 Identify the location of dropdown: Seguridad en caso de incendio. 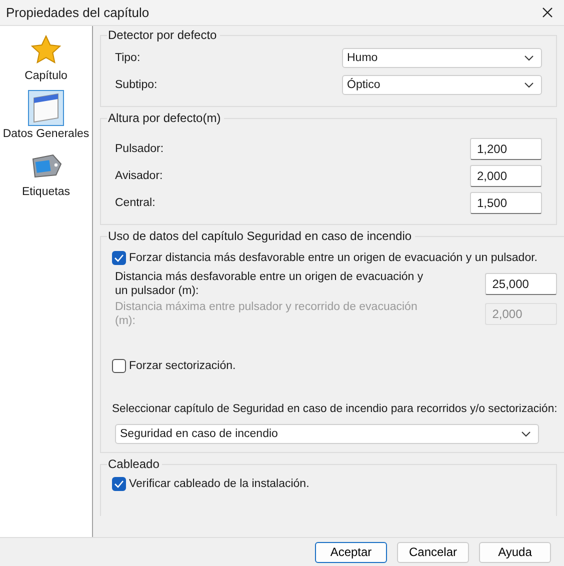
(327, 434).